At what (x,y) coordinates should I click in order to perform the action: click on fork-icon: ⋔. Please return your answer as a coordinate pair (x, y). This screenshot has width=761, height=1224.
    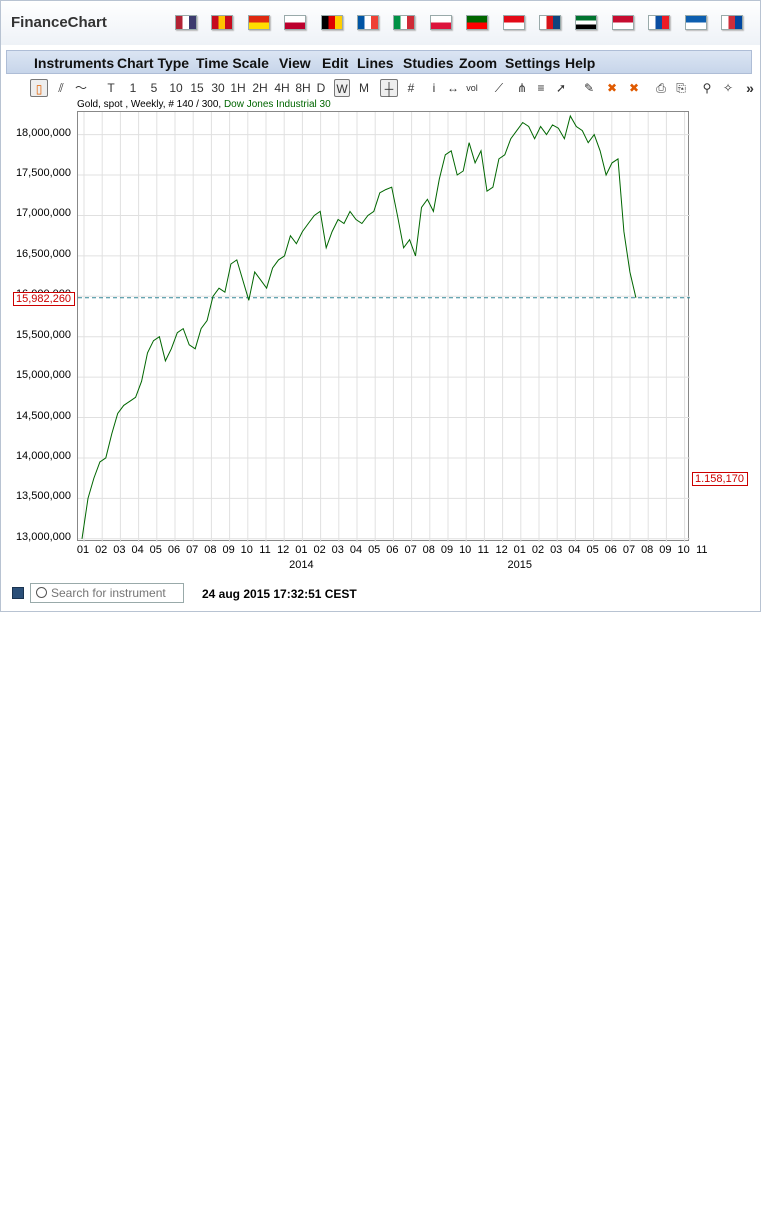
    Looking at the image, I should click on (522, 88).